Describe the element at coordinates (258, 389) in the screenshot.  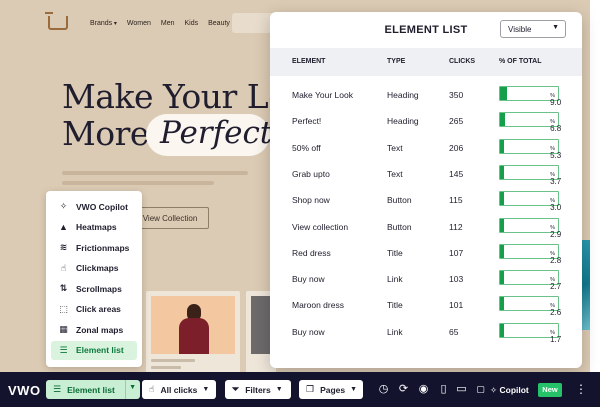
I see `filters-dropdown: ⏷ Filters ▼` at that location.